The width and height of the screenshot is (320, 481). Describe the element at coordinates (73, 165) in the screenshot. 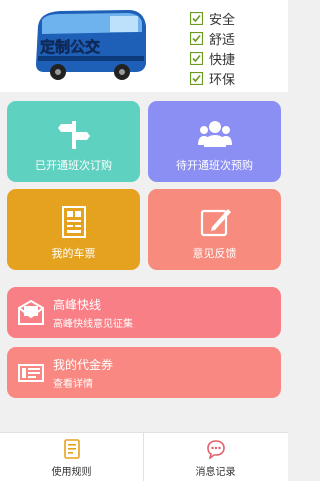

I see `tile-label: 已开通班次订购` at that location.